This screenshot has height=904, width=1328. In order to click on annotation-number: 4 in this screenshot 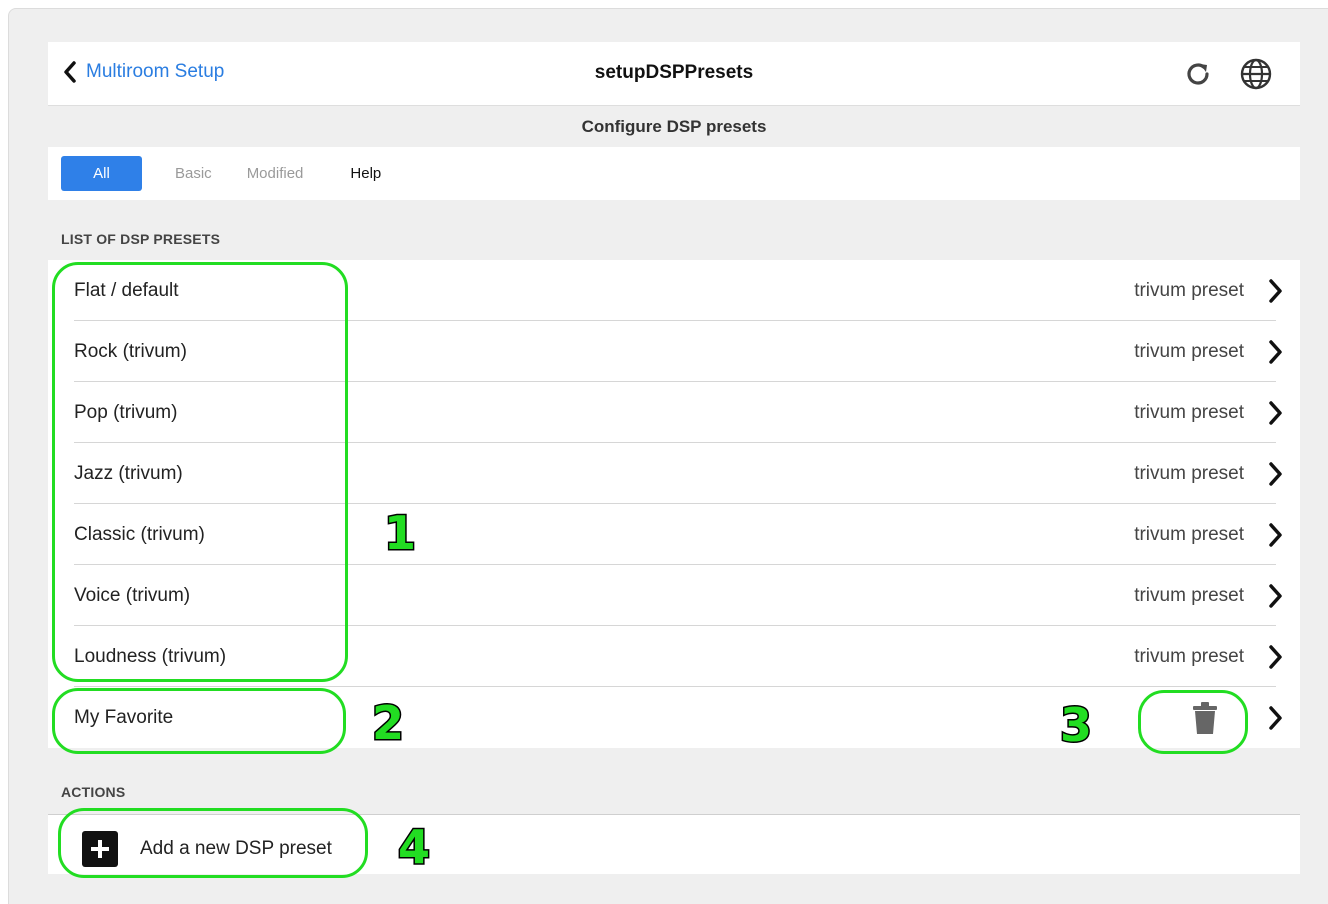, I will do `click(413, 847)`.